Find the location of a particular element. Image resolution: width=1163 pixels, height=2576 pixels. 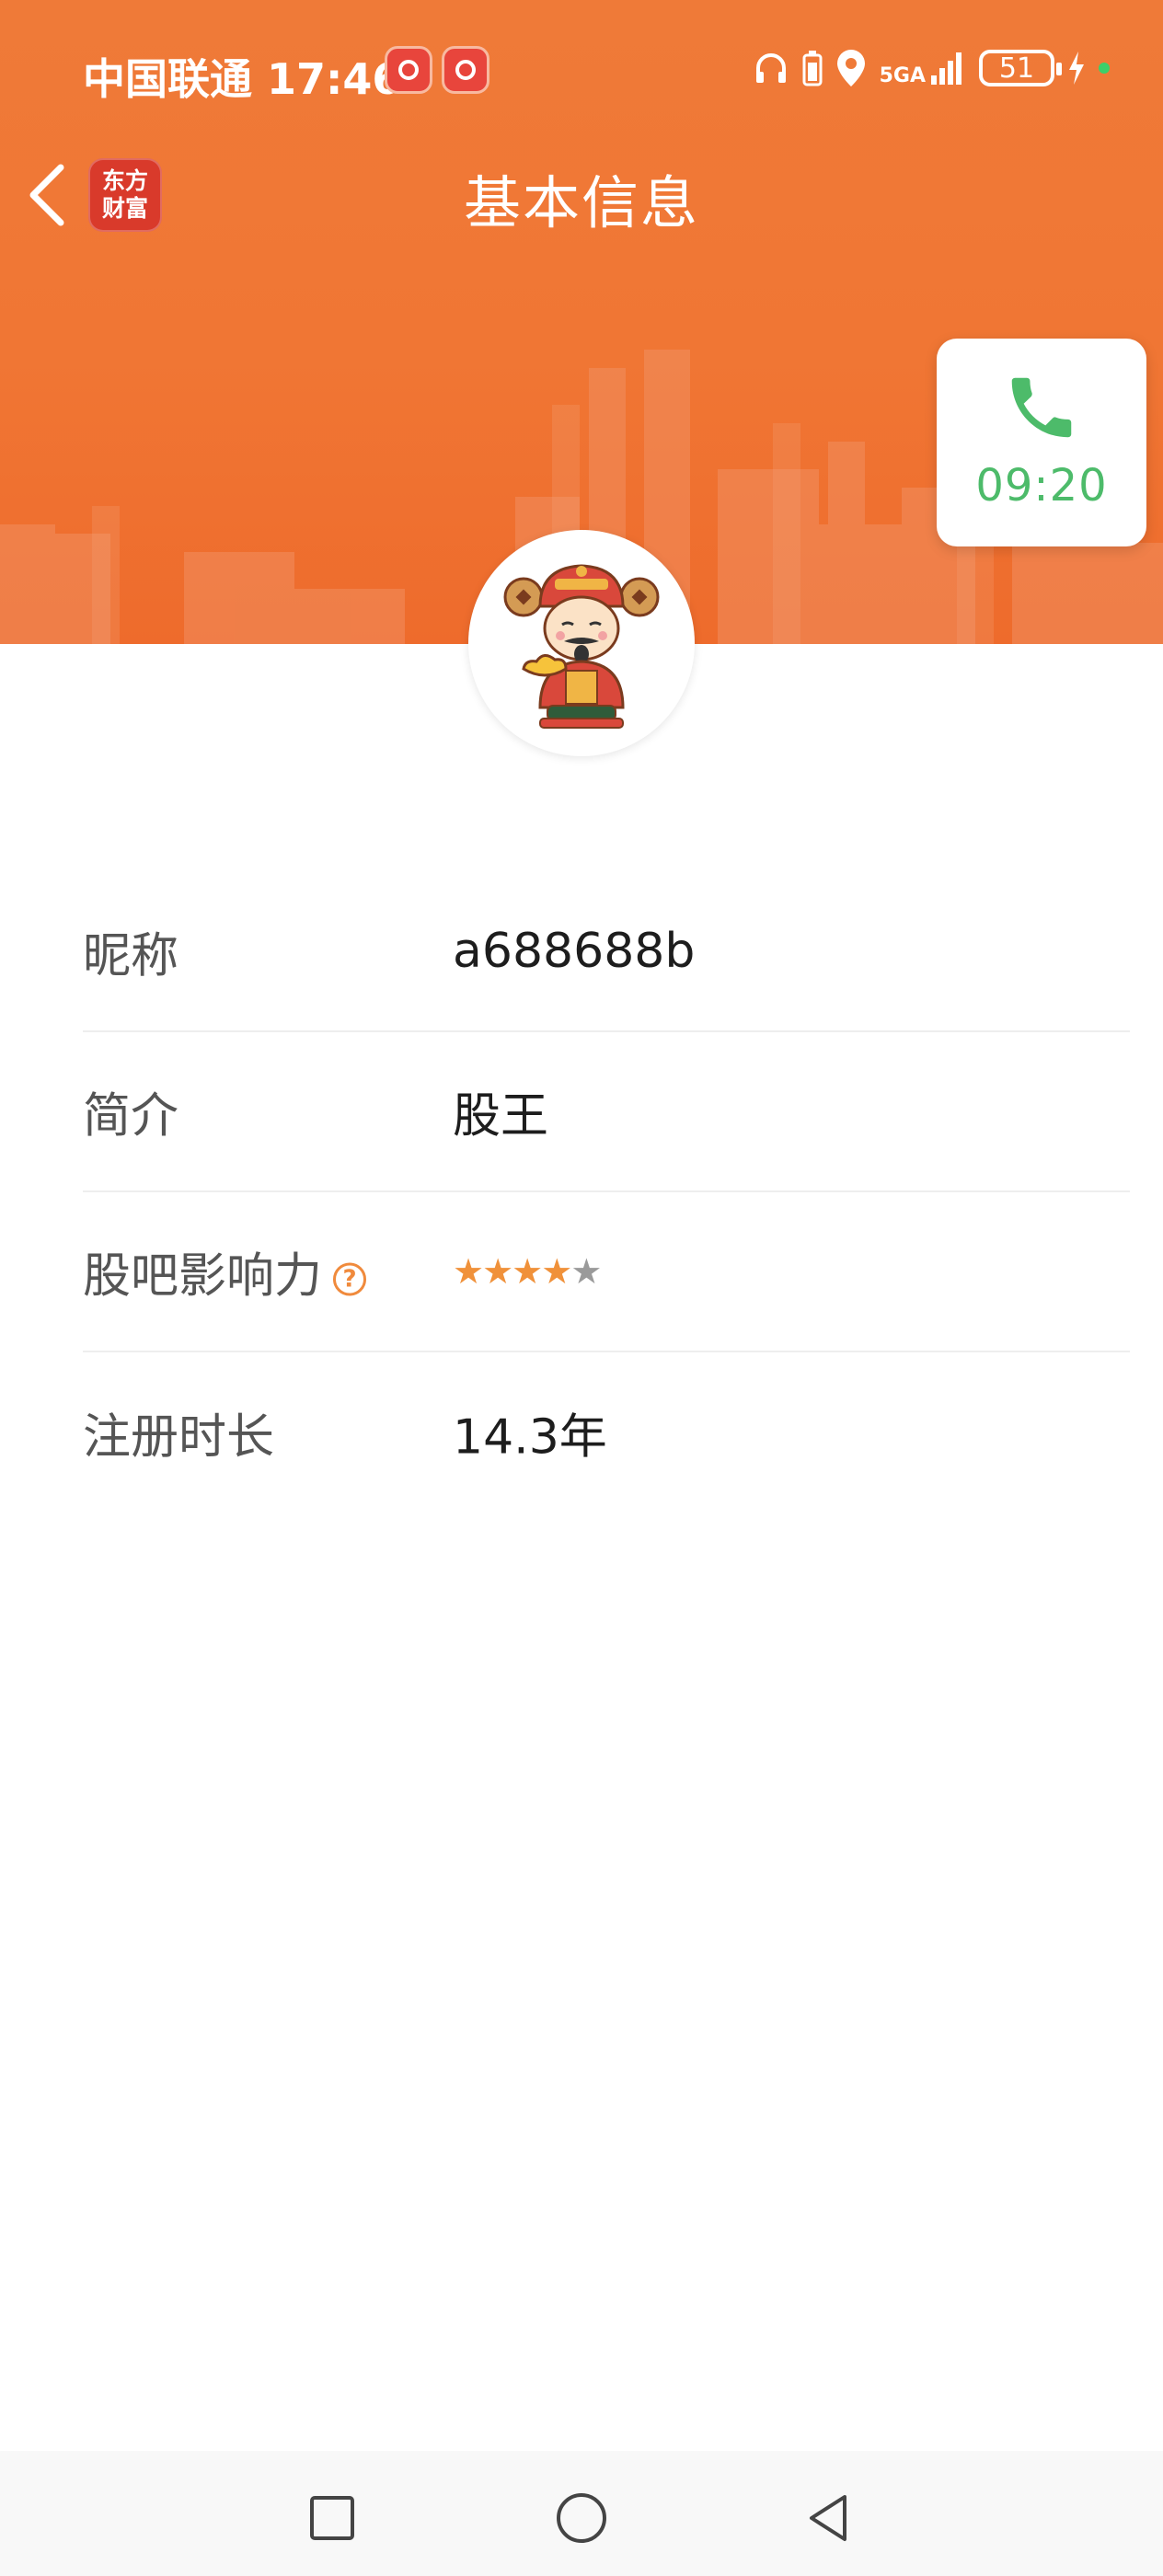

clock: 17:46 is located at coordinates (335, 79).